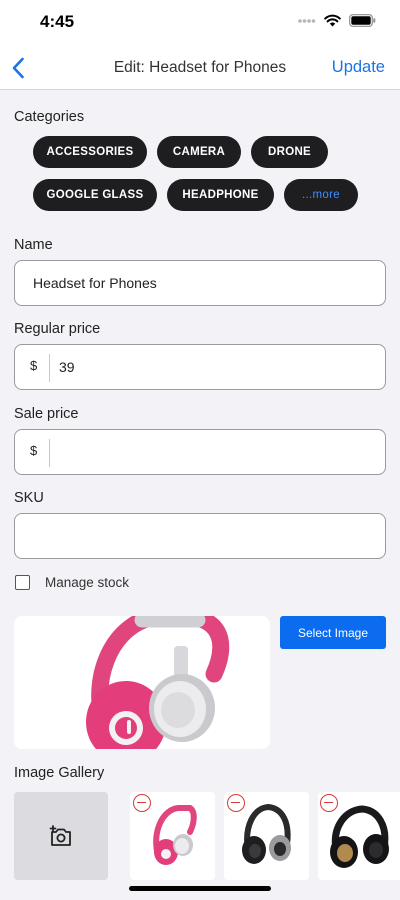  Describe the element at coordinates (200, 367) in the screenshot. I see `regular-price-field: $ 39` at that location.